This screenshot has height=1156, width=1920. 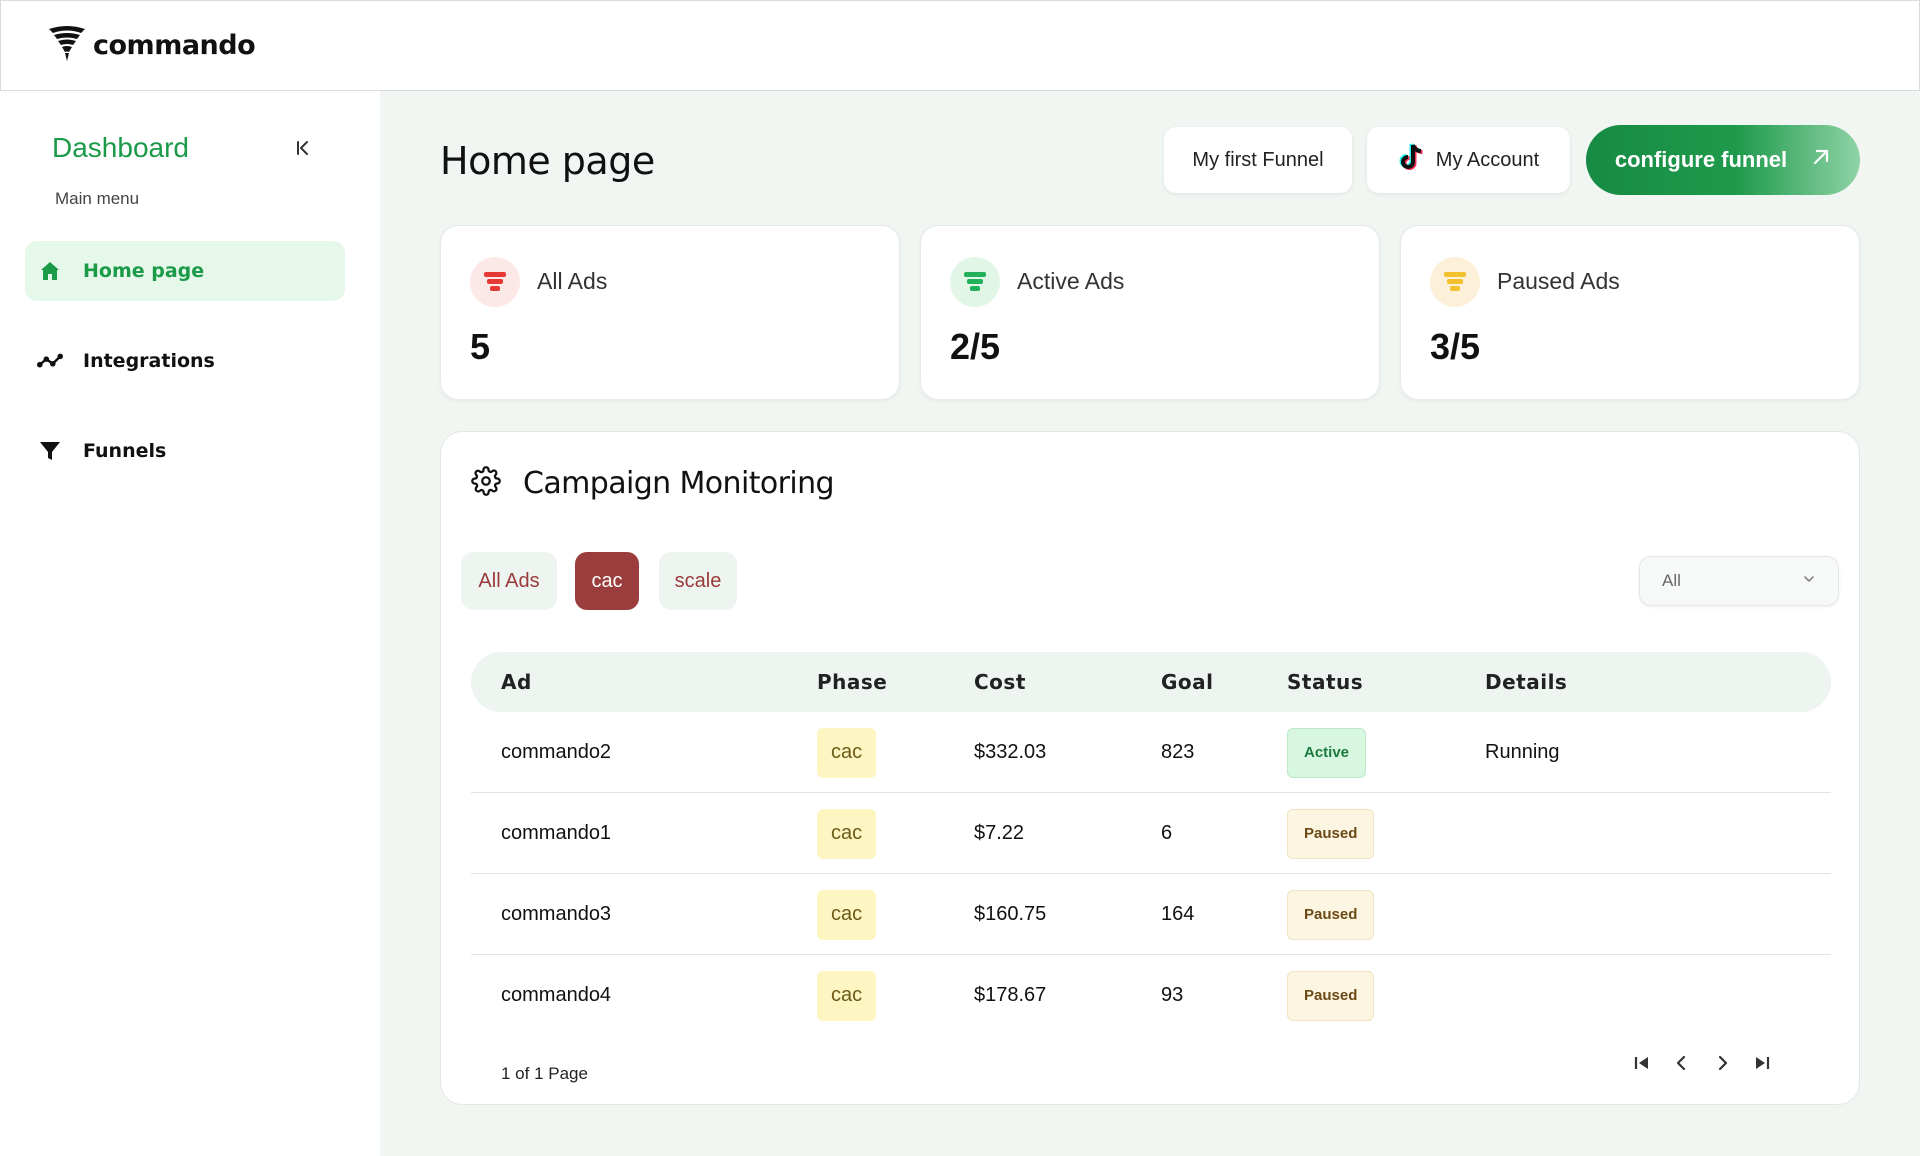 What do you see at coordinates (50, 451) in the screenshot?
I see `funnel-icon` at bounding box center [50, 451].